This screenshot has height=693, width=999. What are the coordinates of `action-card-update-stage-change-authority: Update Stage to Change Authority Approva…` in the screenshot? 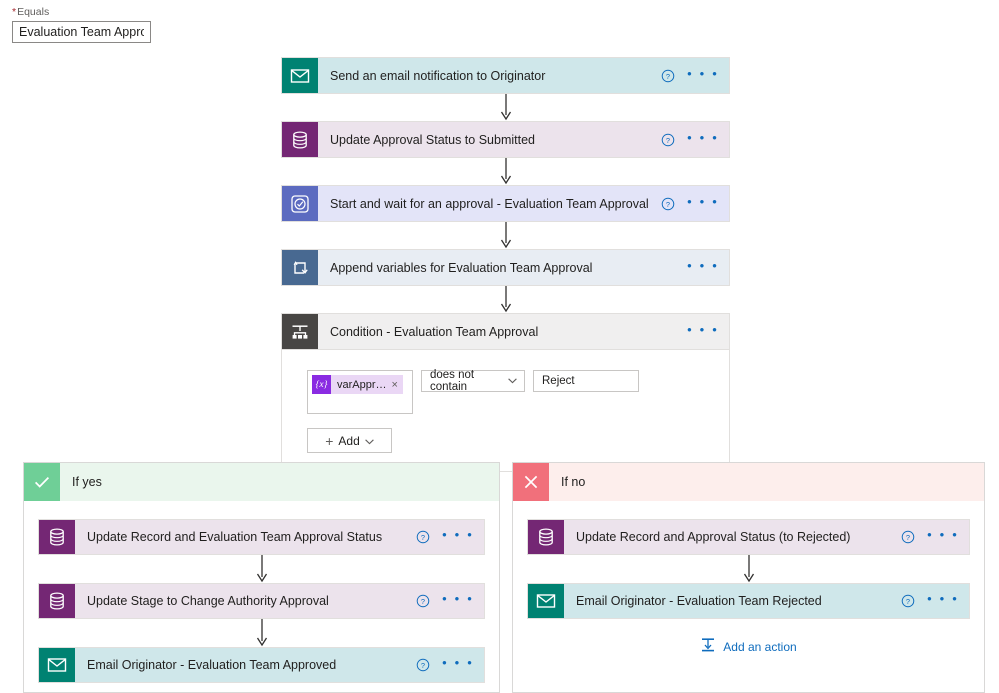 It's located at (261, 601).